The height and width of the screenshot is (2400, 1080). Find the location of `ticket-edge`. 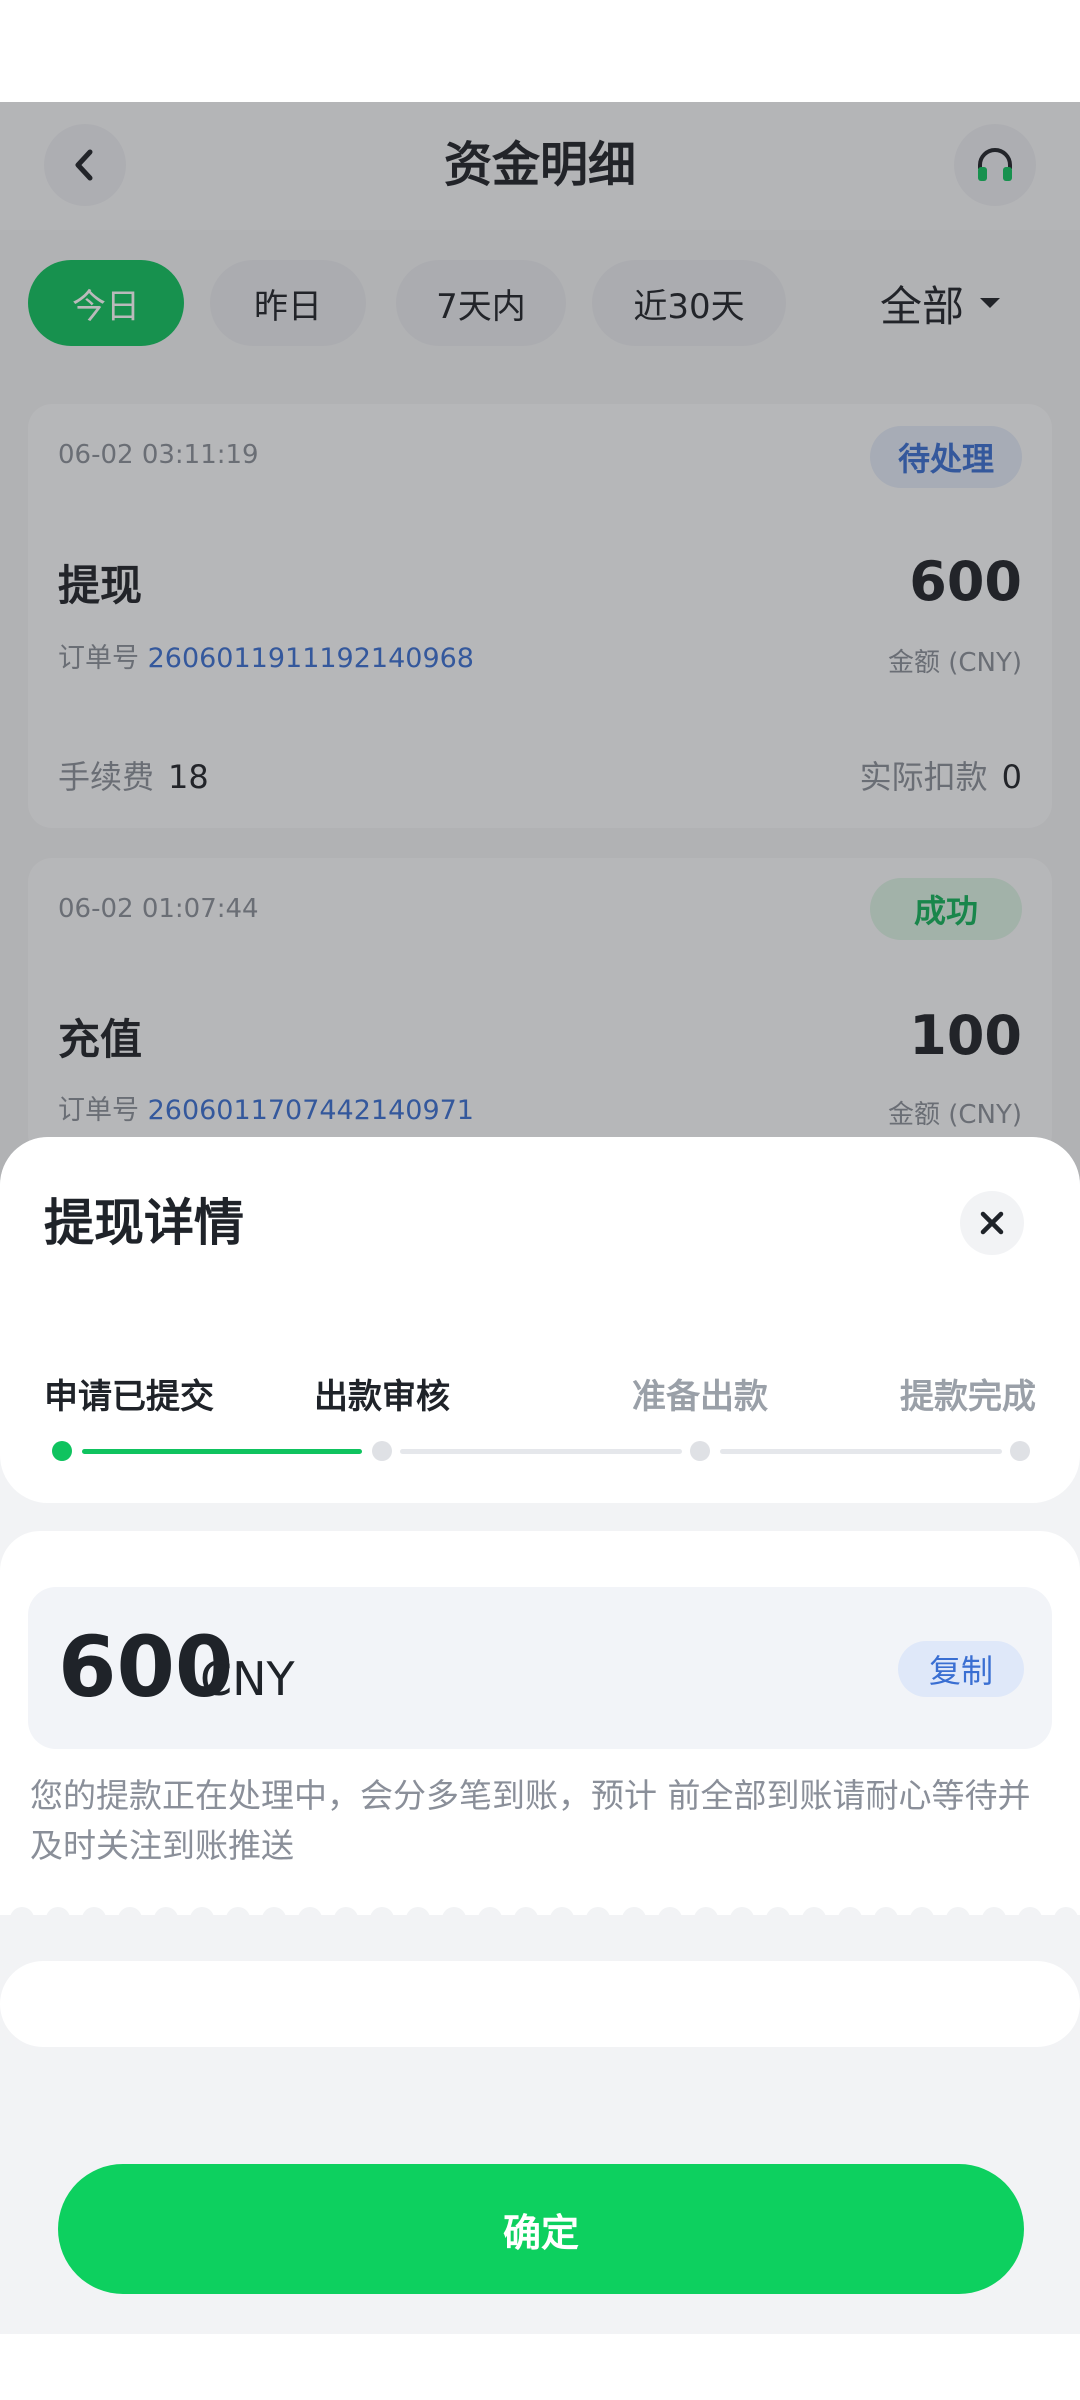

ticket-edge is located at coordinates (540, 1921).